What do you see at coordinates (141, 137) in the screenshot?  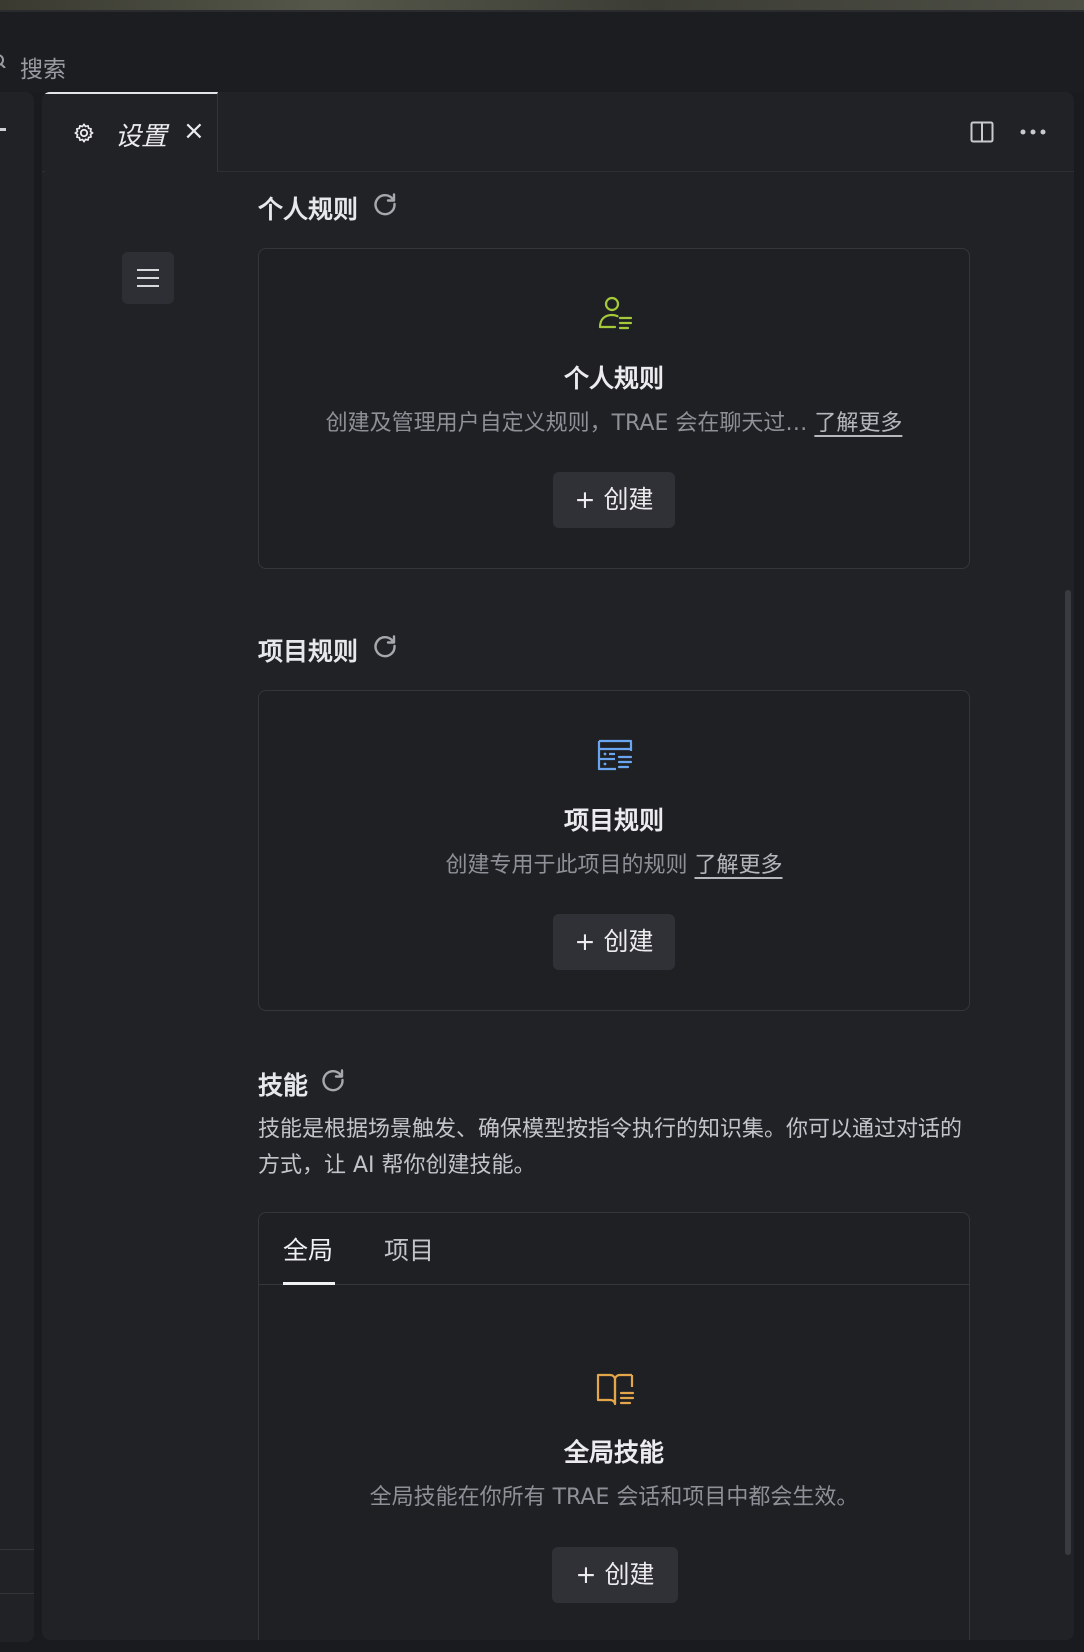 I see `tab-title: 设置` at bounding box center [141, 137].